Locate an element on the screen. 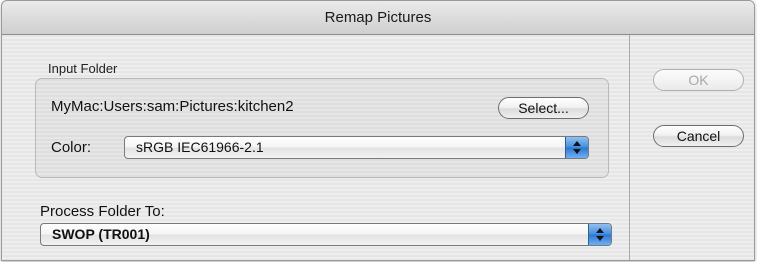 The height and width of the screenshot is (262, 757). process-folder-popup-value: SWOP (TR001) is located at coordinates (101, 234).